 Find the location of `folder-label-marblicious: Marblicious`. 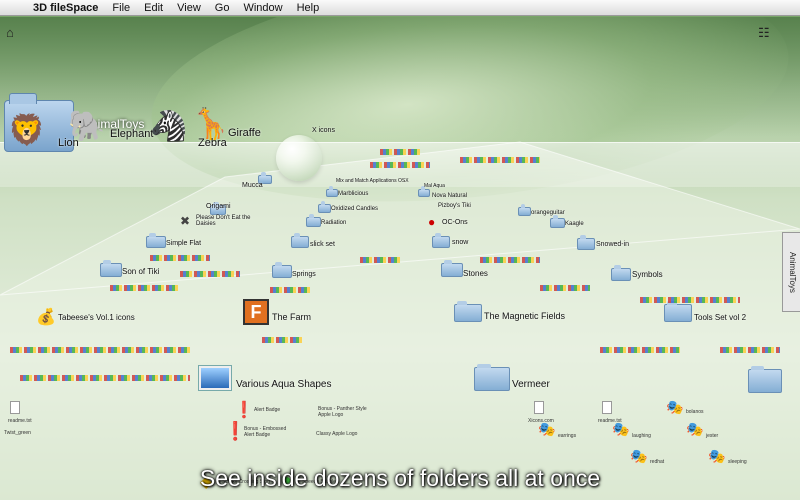

folder-label-marblicious: Marblicious is located at coordinates (353, 194).